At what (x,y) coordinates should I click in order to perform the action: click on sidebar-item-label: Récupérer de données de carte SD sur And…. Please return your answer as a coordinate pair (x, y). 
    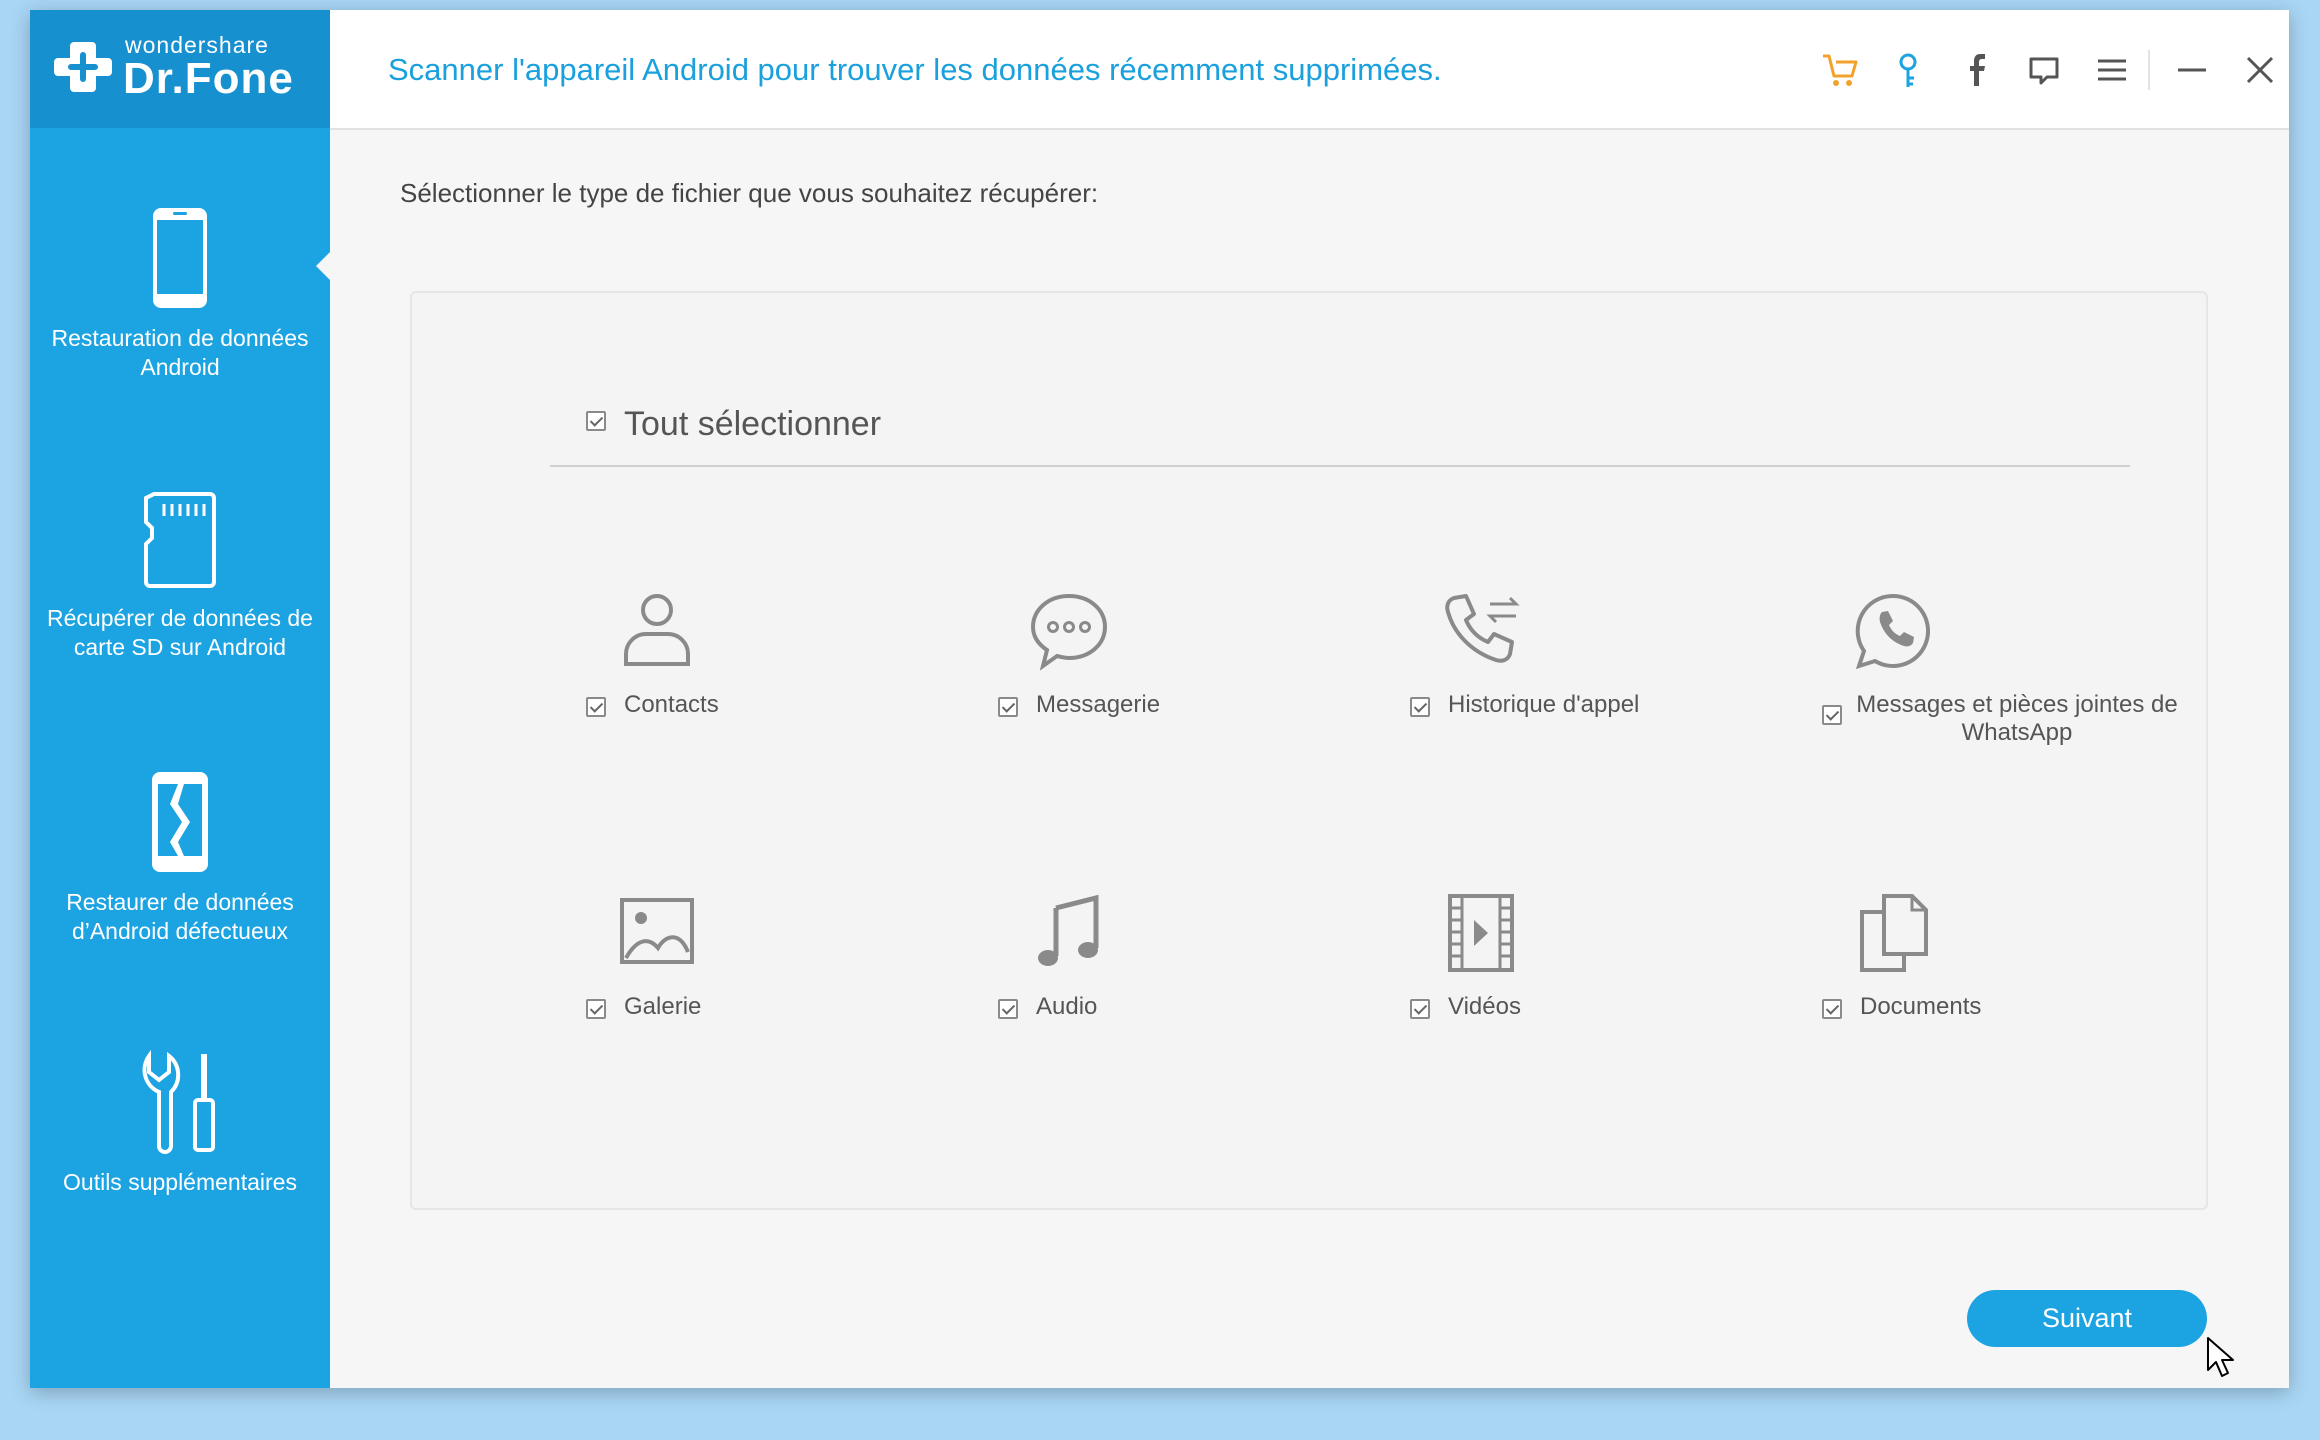
    Looking at the image, I should click on (180, 632).